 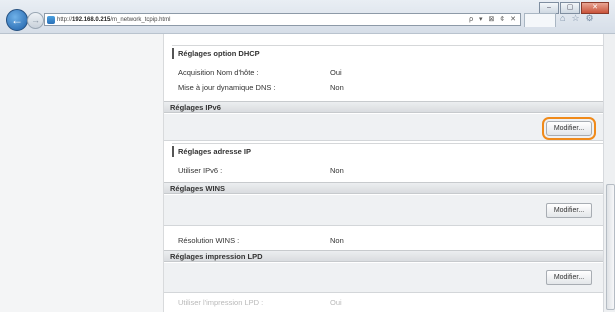 What do you see at coordinates (209, 240) in the screenshot?
I see `wins-resolution-label: Résolution WINS :` at bounding box center [209, 240].